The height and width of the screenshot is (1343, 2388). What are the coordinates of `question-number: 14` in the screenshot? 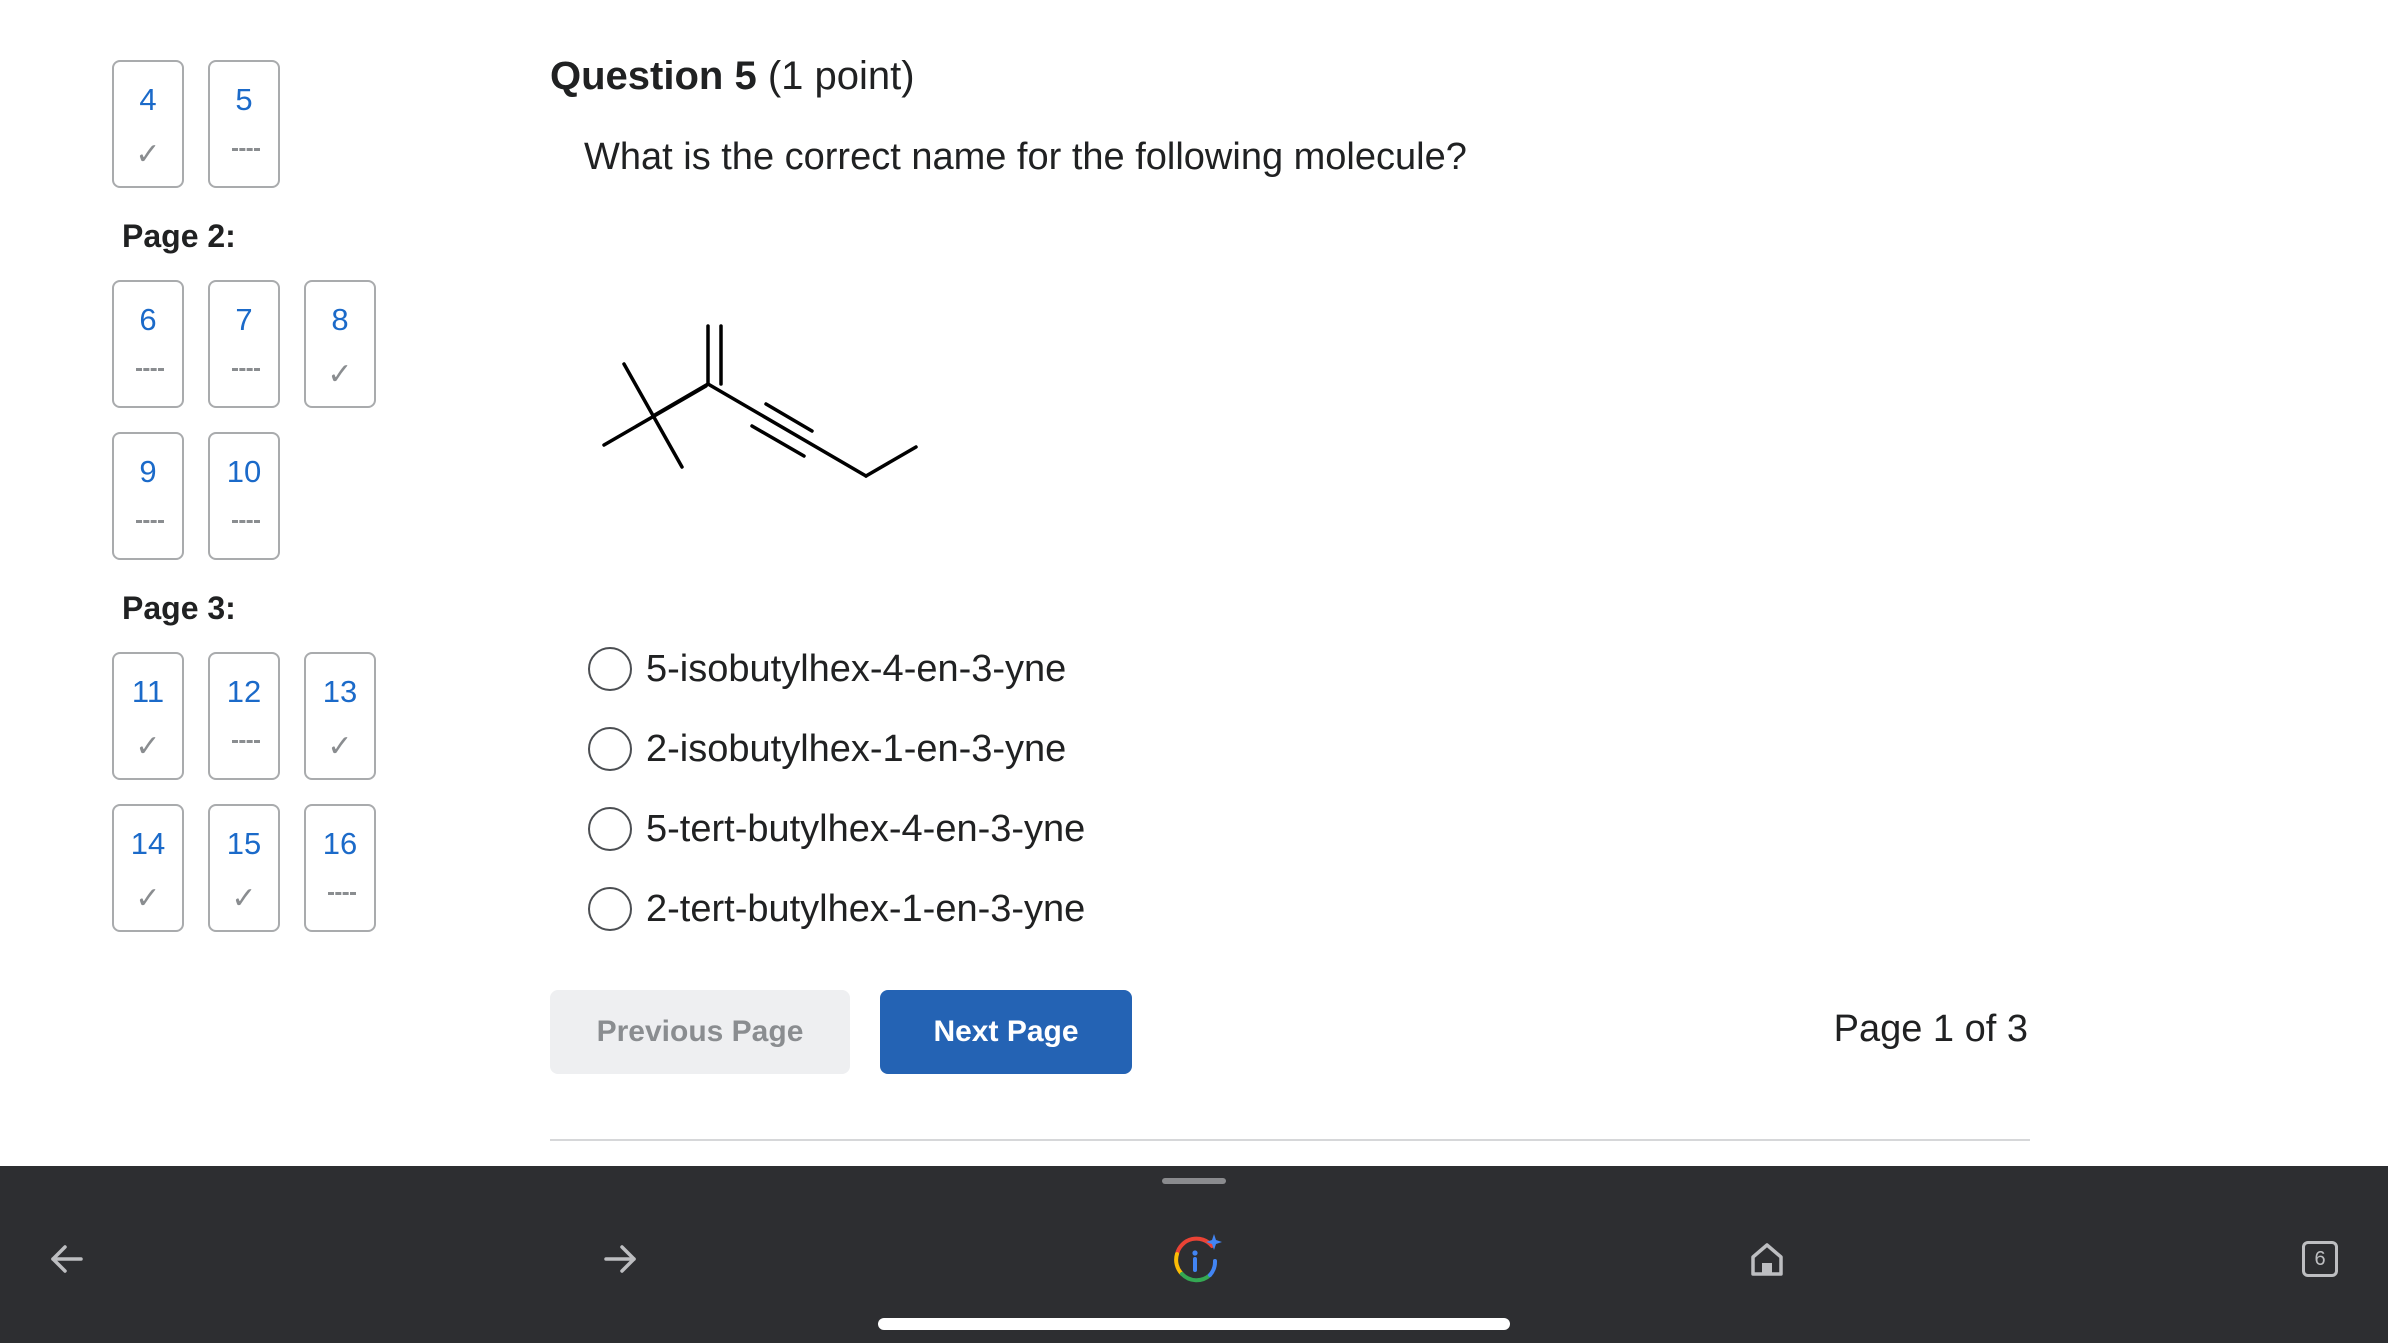 It's located at (148, 843).